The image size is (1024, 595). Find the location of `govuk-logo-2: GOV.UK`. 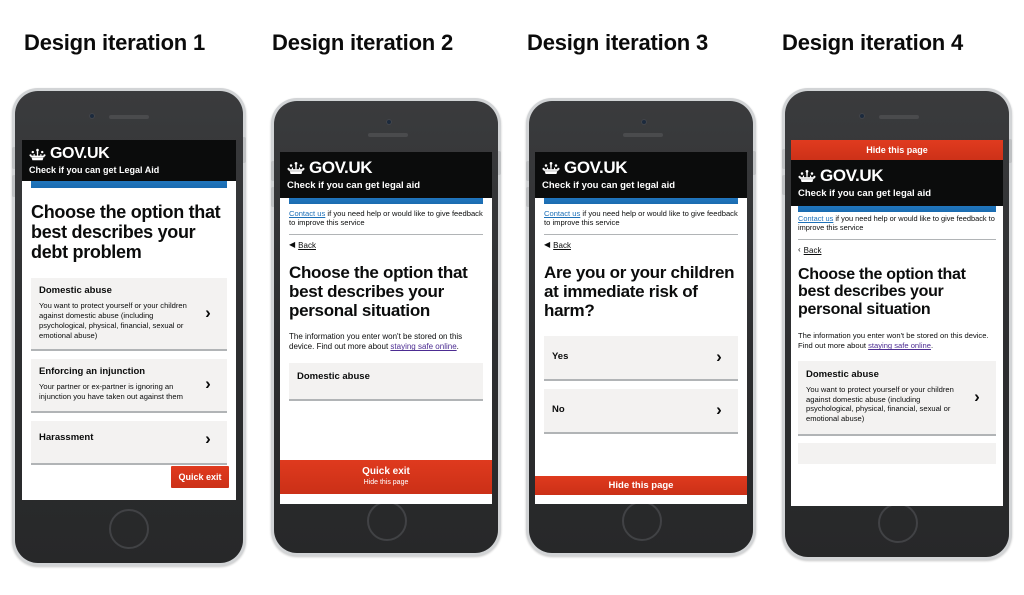

govuk-logo-2: GOV.UK is located at coordinates (386, 168).